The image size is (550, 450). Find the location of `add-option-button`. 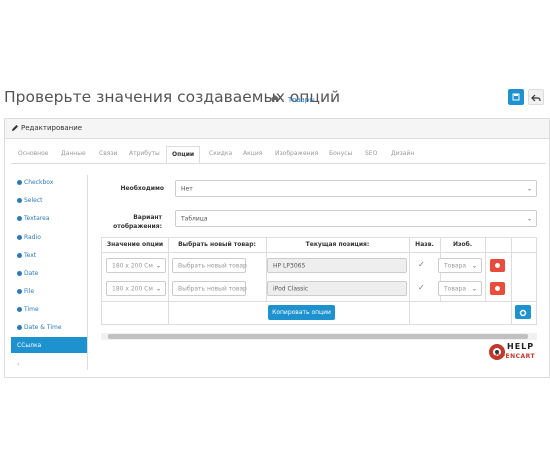

add-option-button is located at coordinates (523, 312).